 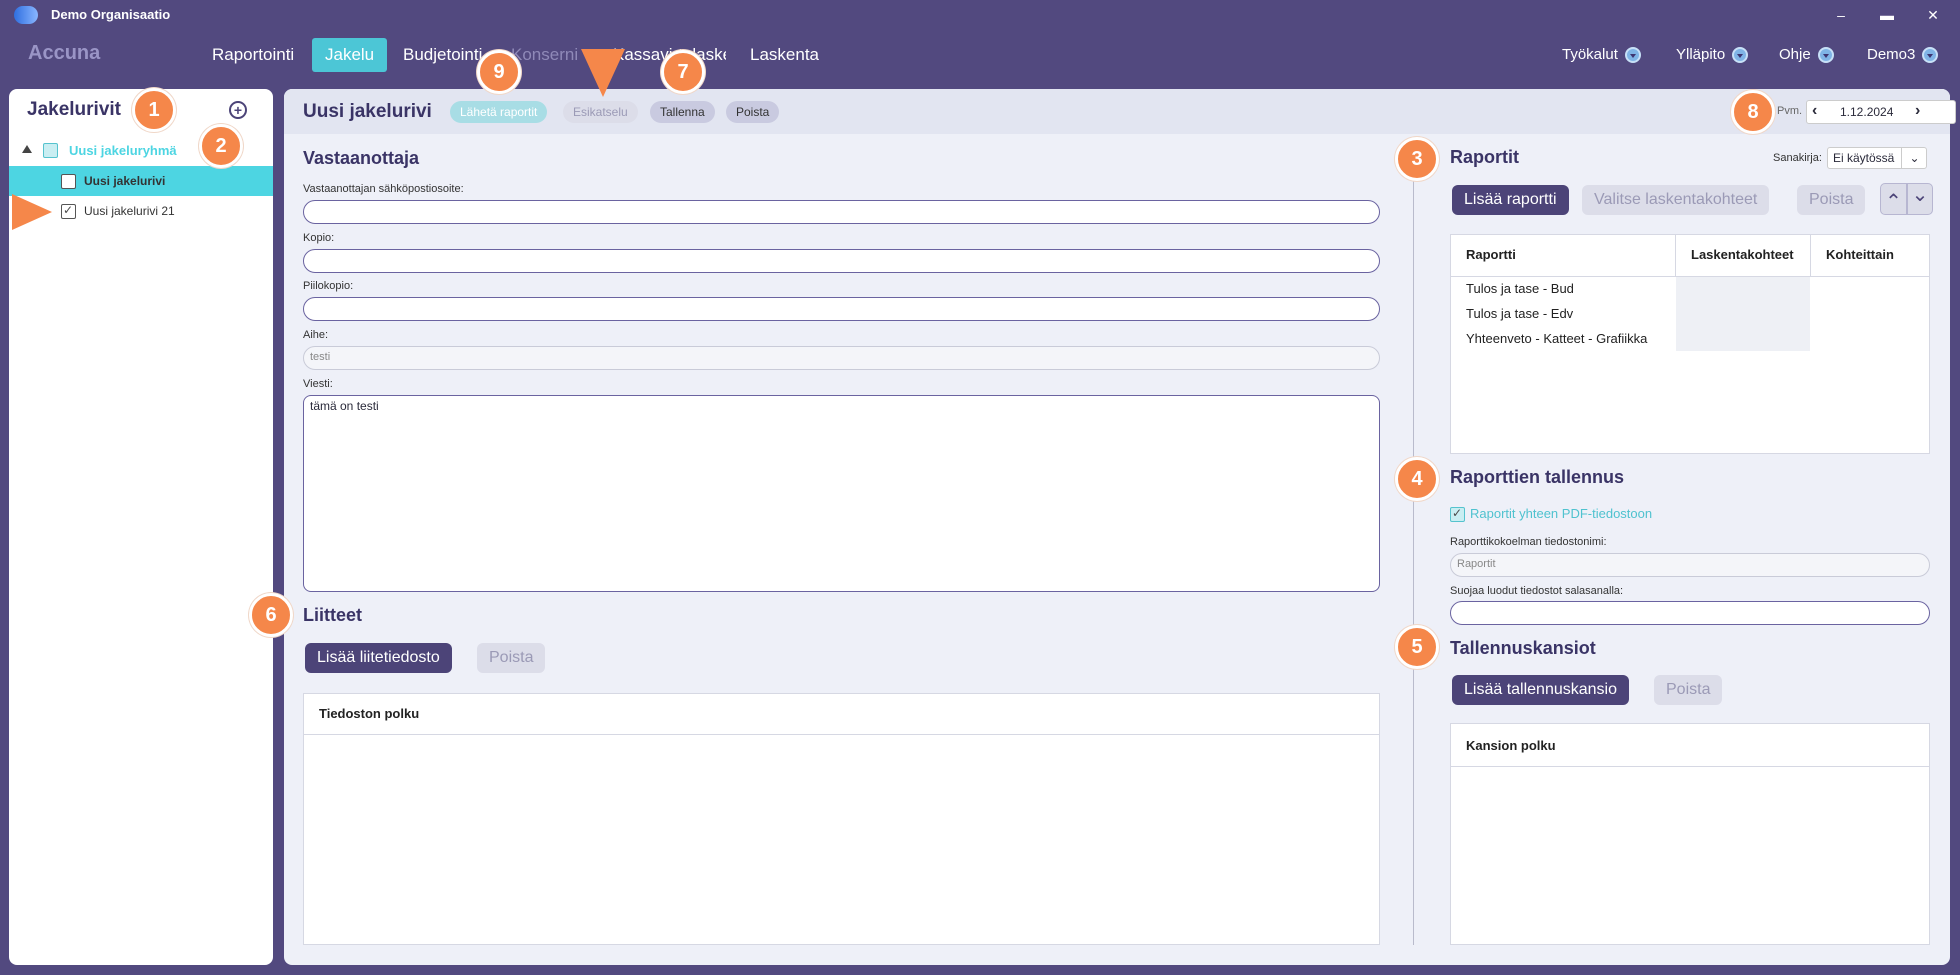 What do you see at coordinates (68, 211) in the screenshot?
I see `tree-checkbox-checked` at bounding box center [68, 211].